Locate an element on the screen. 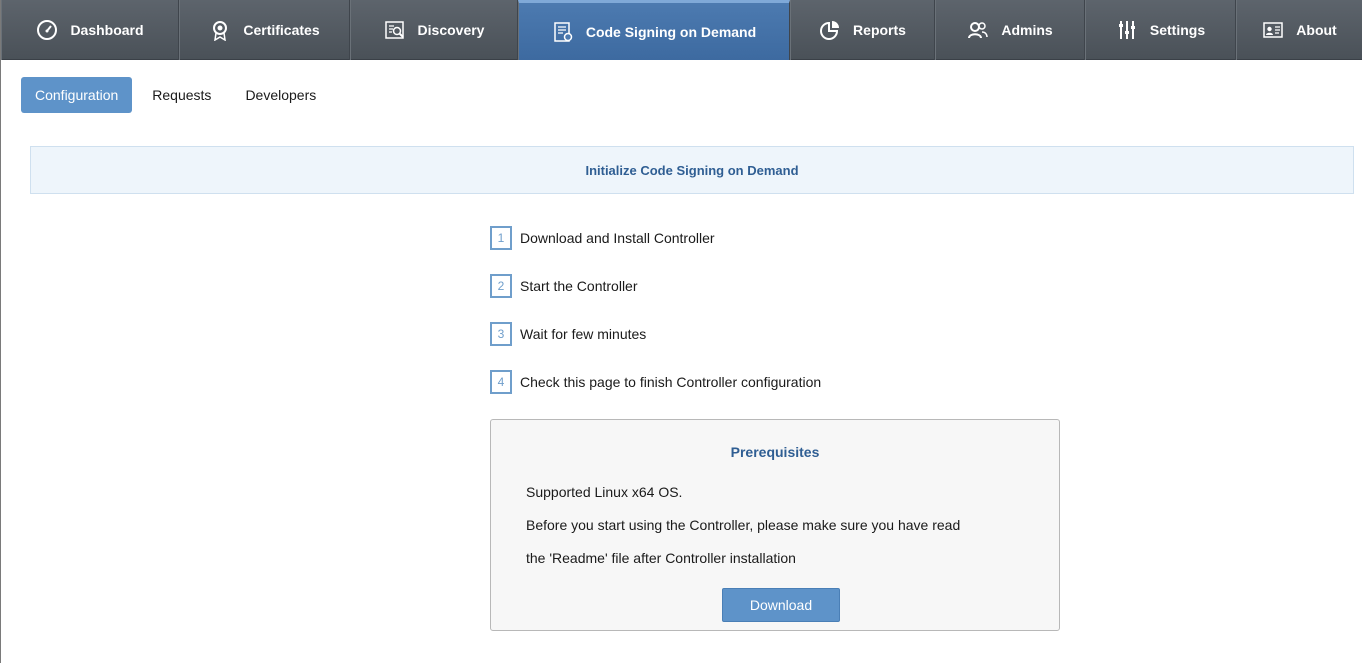 This screenshot has height=663, width=1362. step-text: Start the Controller is located at coordinates (579, 286).